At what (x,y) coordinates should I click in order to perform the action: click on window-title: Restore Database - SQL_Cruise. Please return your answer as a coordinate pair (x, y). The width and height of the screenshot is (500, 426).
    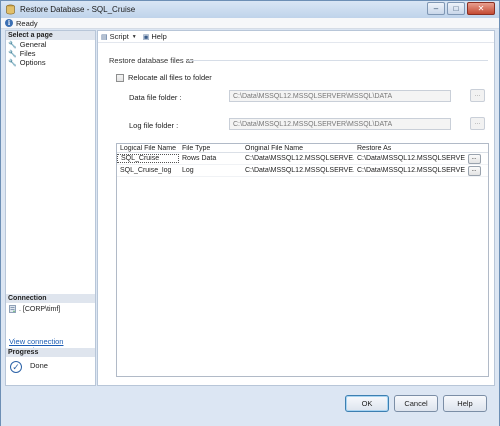
    Looking at the image, I should click on (78, 9).